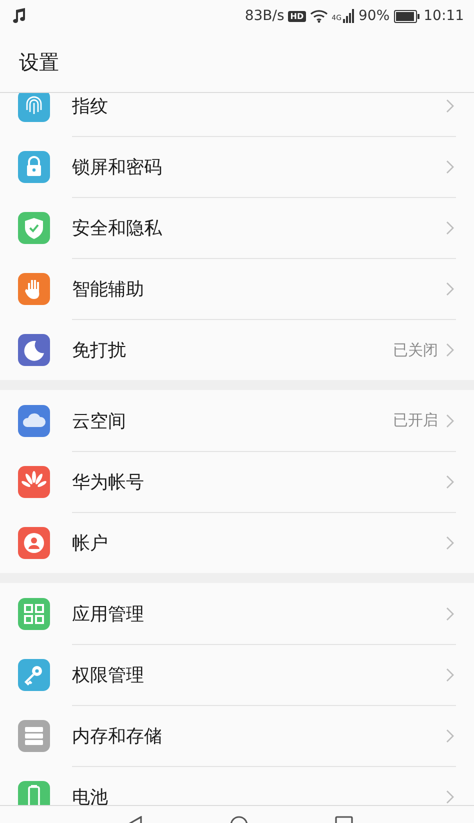 The width and height of the screenshot is (474, 823). What do you see at coordinates (90, 543) in the screenshot?
I see `settings-label: 帐户` at bounding box center [90, 543].